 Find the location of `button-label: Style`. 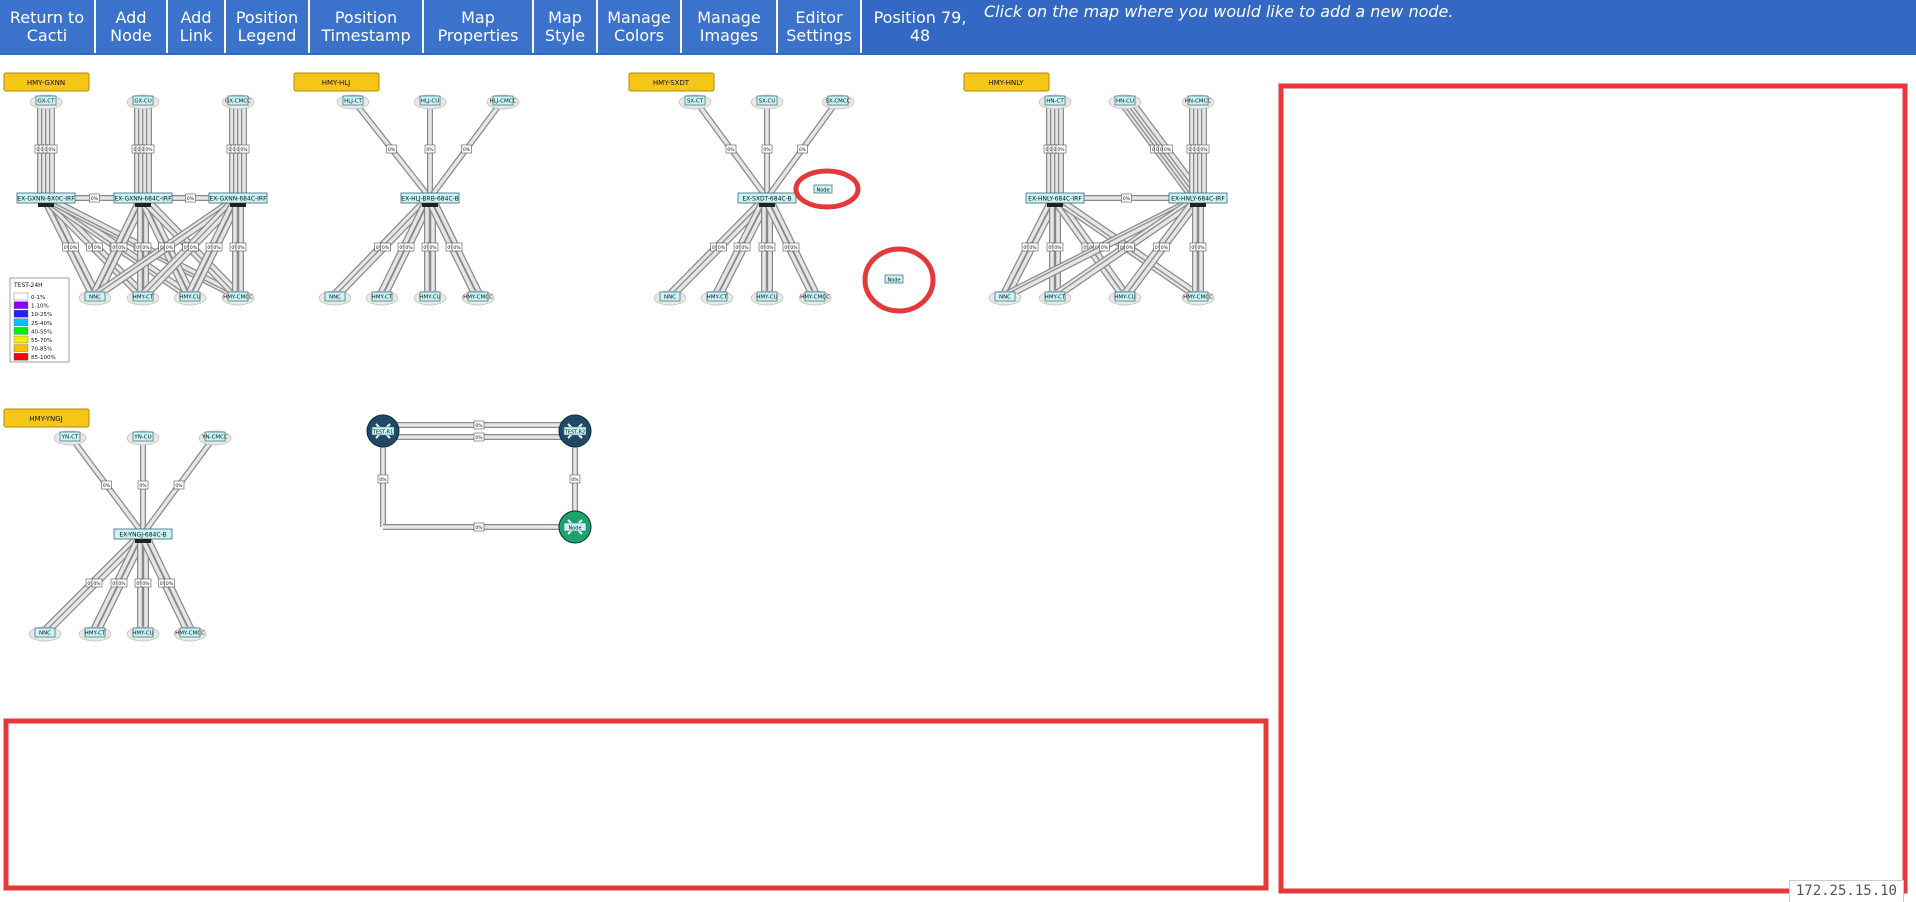

button-label: Style is located at coordinates (565, 35).